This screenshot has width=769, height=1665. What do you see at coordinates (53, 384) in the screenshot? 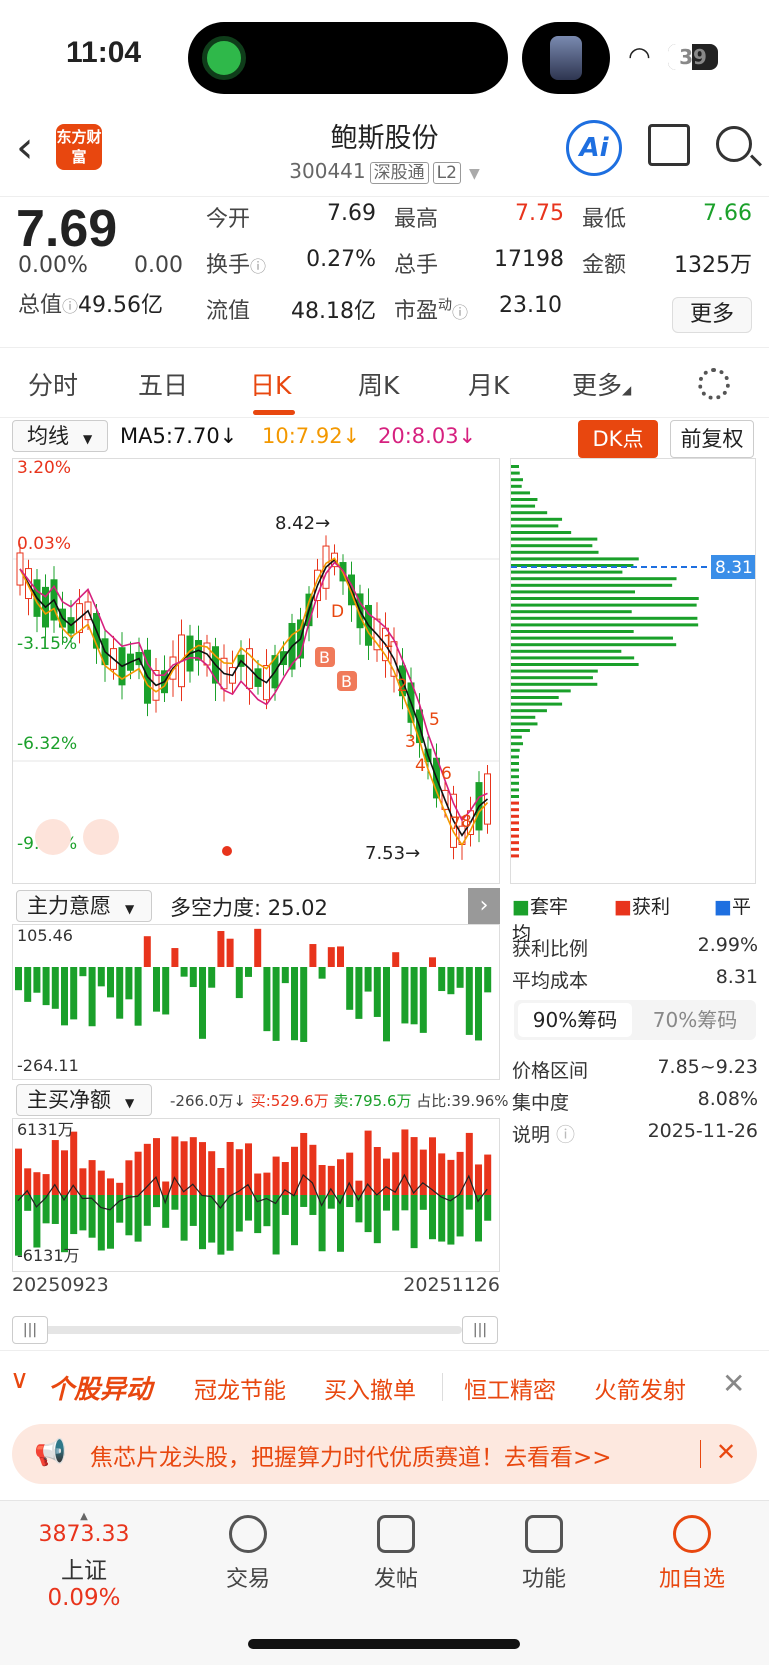
I see `tab-intraday: 分时` at bounding box center [53, 384].